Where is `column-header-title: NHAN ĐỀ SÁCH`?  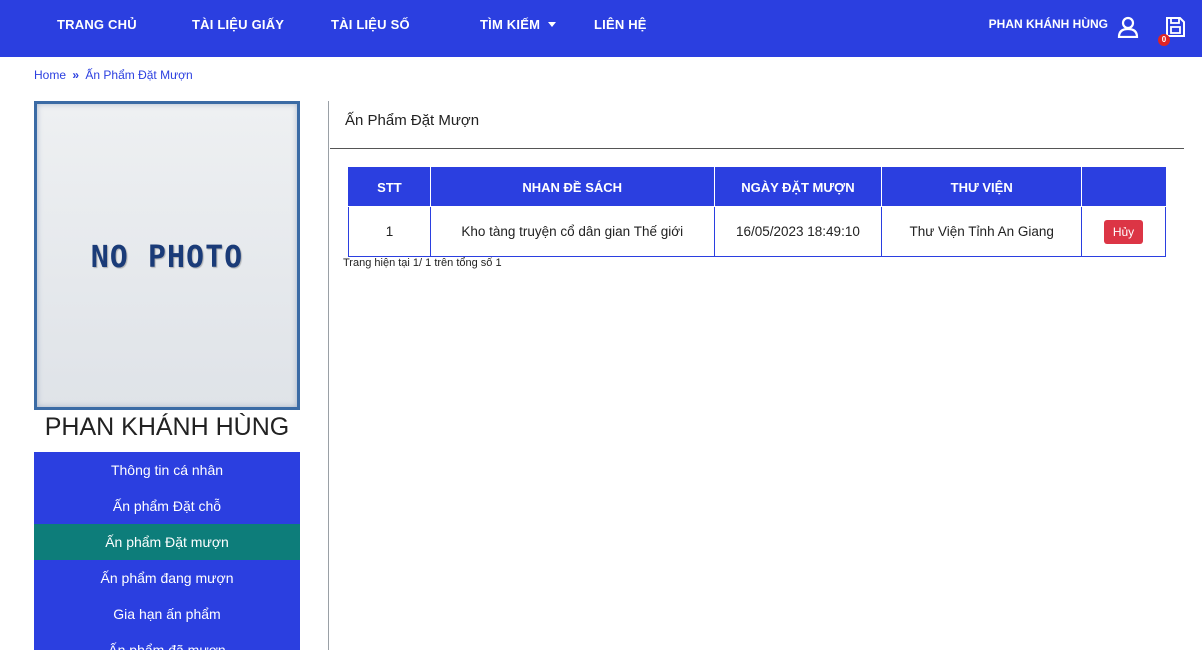
column-header-title: NHAN ĐỀ SÁCH is located at coordinates (572, 187).